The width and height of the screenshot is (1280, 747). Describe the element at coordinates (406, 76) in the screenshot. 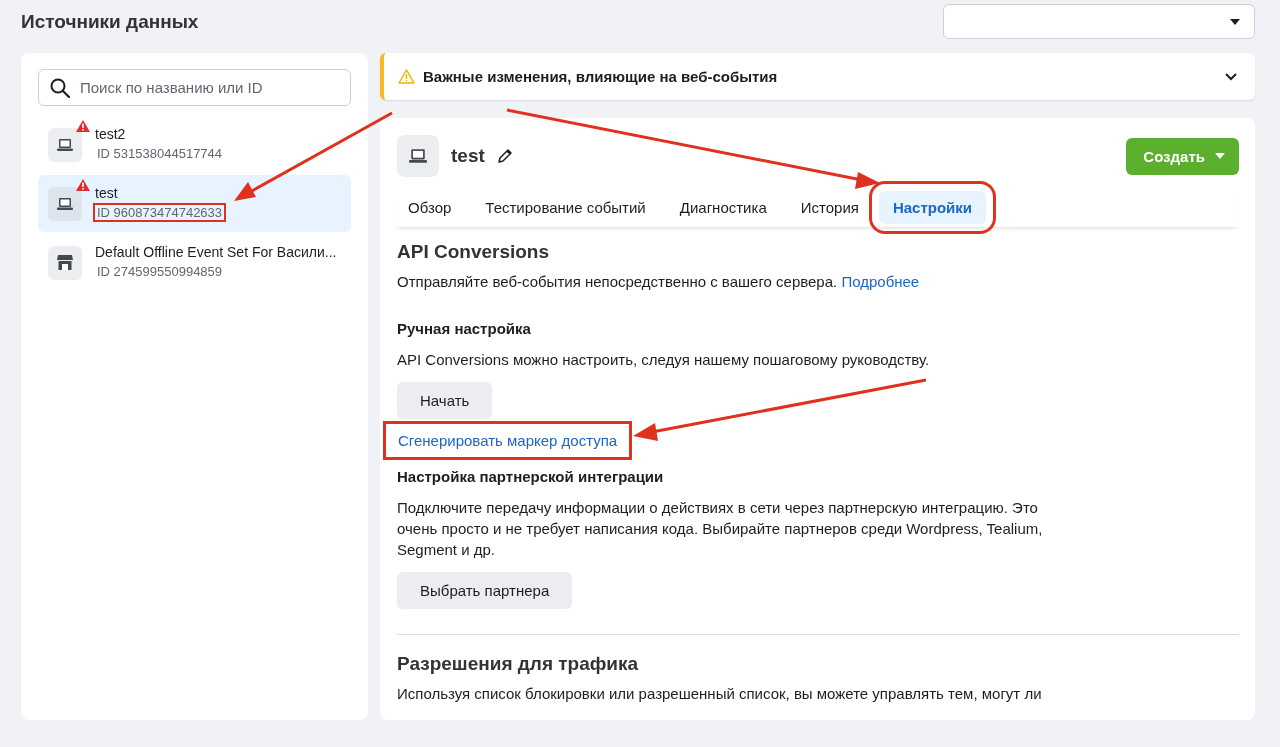

I see `warning-icon` at that location.